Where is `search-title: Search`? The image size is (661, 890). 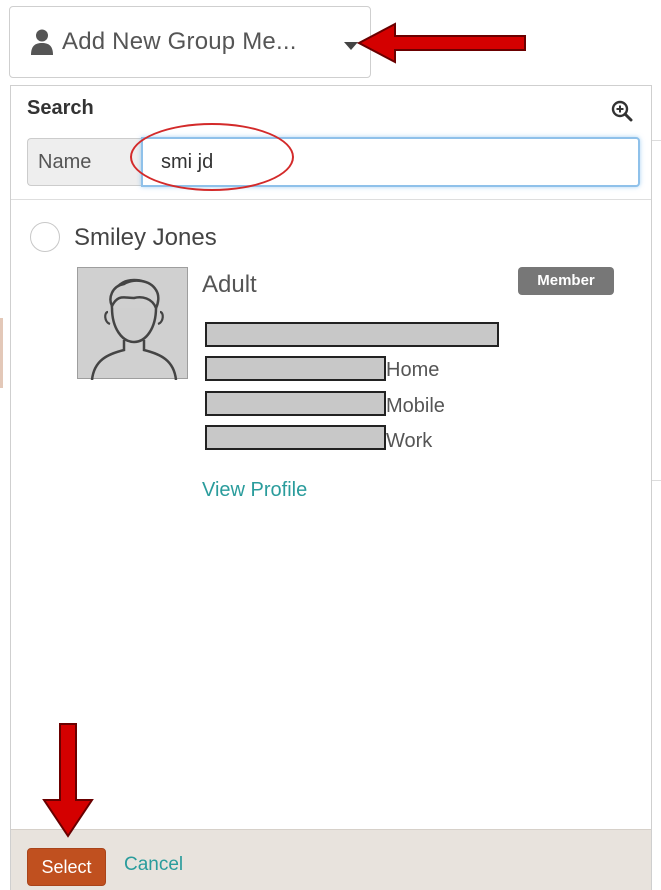 search-title: Search is located at coordinates (60, 108).